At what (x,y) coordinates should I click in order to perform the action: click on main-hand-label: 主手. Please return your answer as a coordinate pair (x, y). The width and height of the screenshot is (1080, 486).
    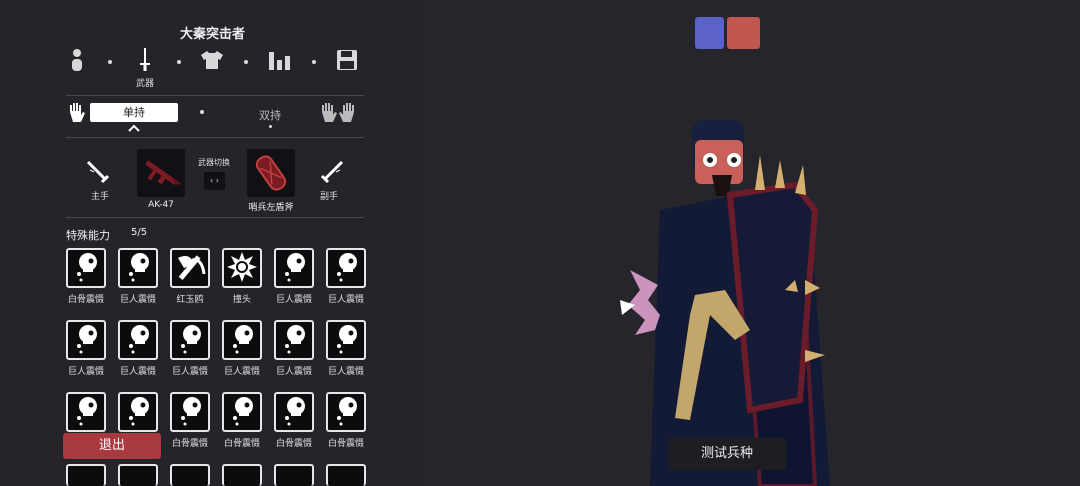
    Looking at the image, I should click on (99, 197).